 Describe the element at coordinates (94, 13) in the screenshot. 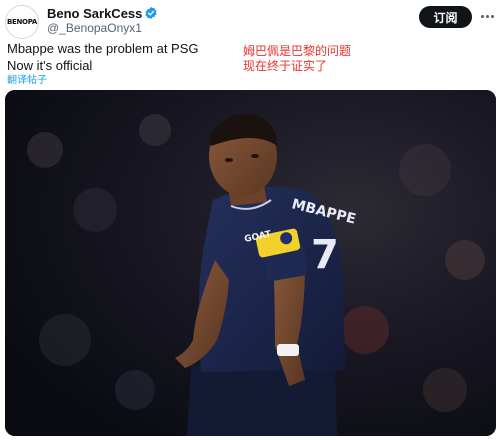

I see `author-display-name: Beno SarkCess` at that location.